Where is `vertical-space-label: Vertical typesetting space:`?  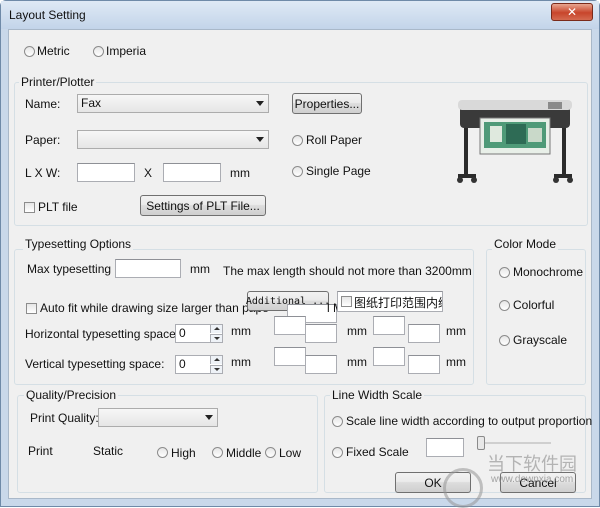
vertical-space-label: Vertical typesetting space: is located at coordinates (95, 364).